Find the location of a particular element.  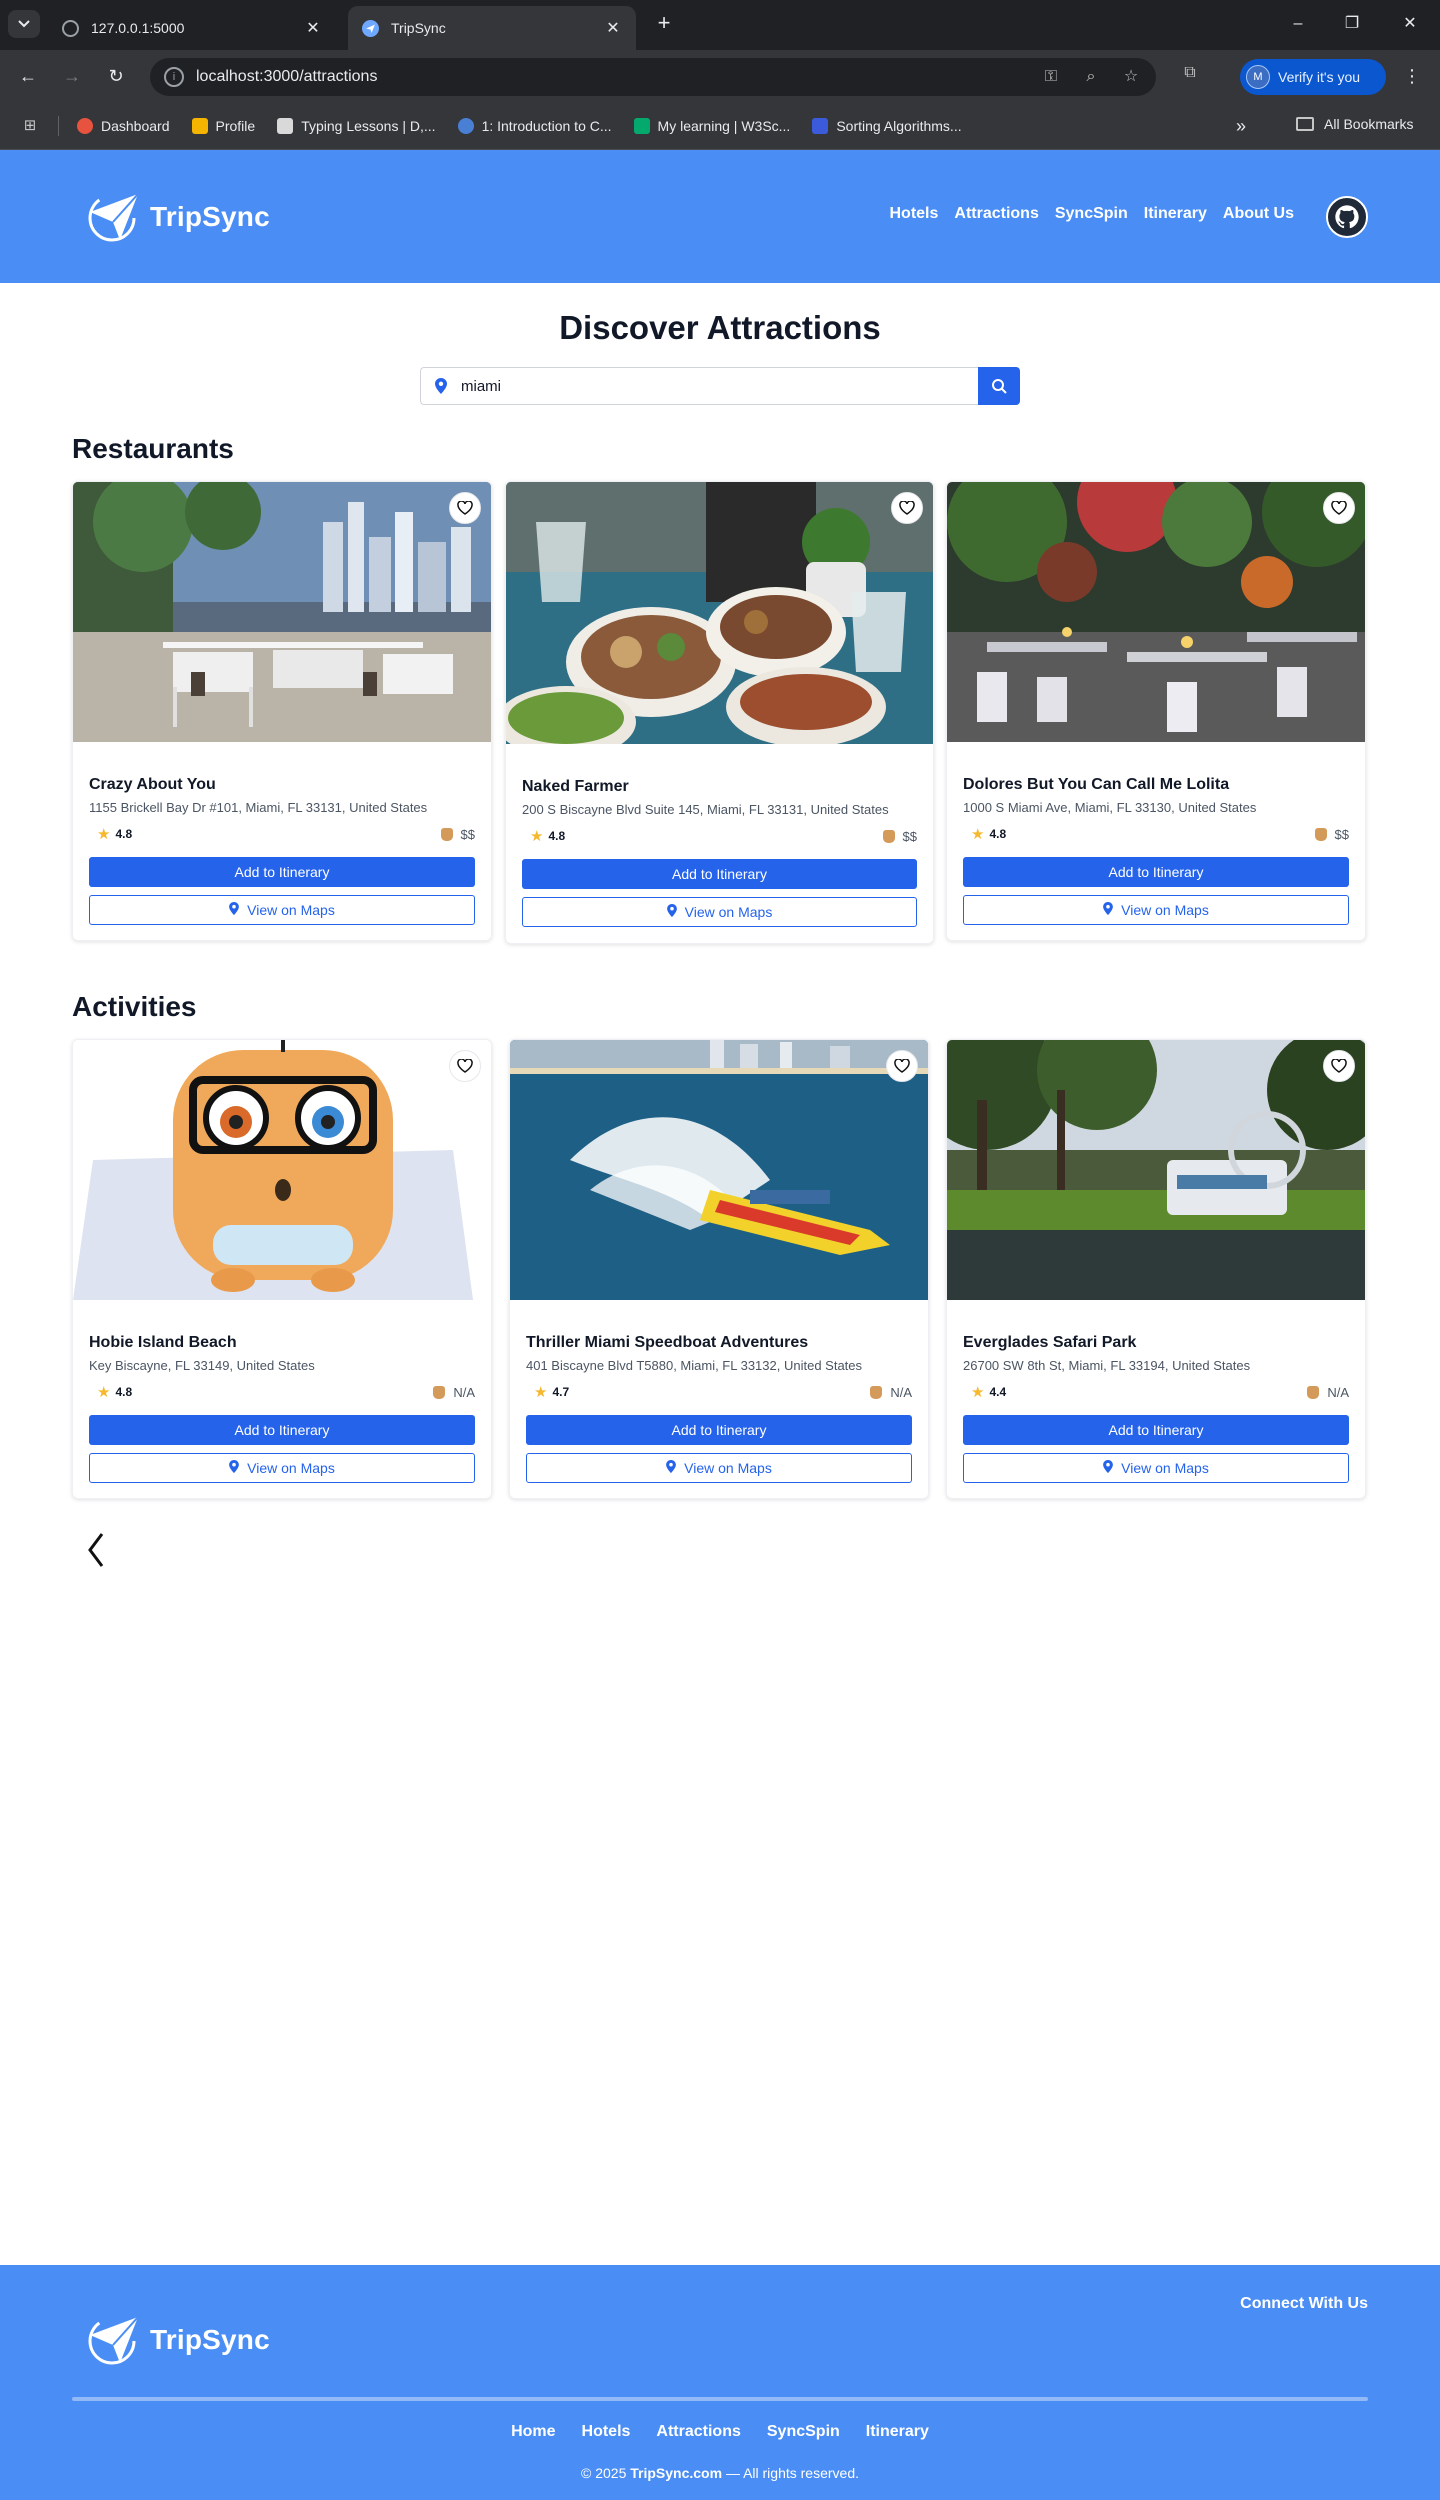

star-icon: ★ is located at coordinates (978, 1392).